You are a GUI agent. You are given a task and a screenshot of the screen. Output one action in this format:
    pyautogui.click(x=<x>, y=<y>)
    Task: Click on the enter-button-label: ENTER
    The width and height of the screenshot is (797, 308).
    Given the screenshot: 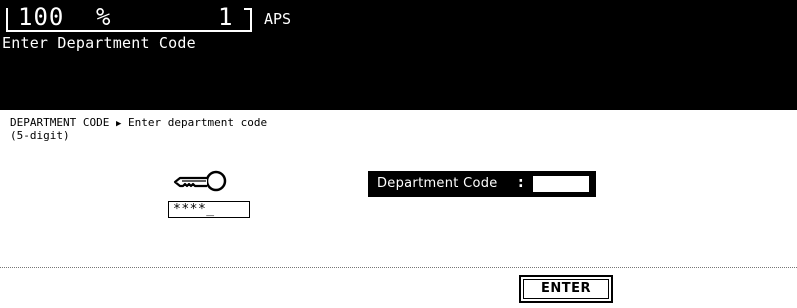 What is the action you would take?
    pyautogui.click(x=566, y=289)
    